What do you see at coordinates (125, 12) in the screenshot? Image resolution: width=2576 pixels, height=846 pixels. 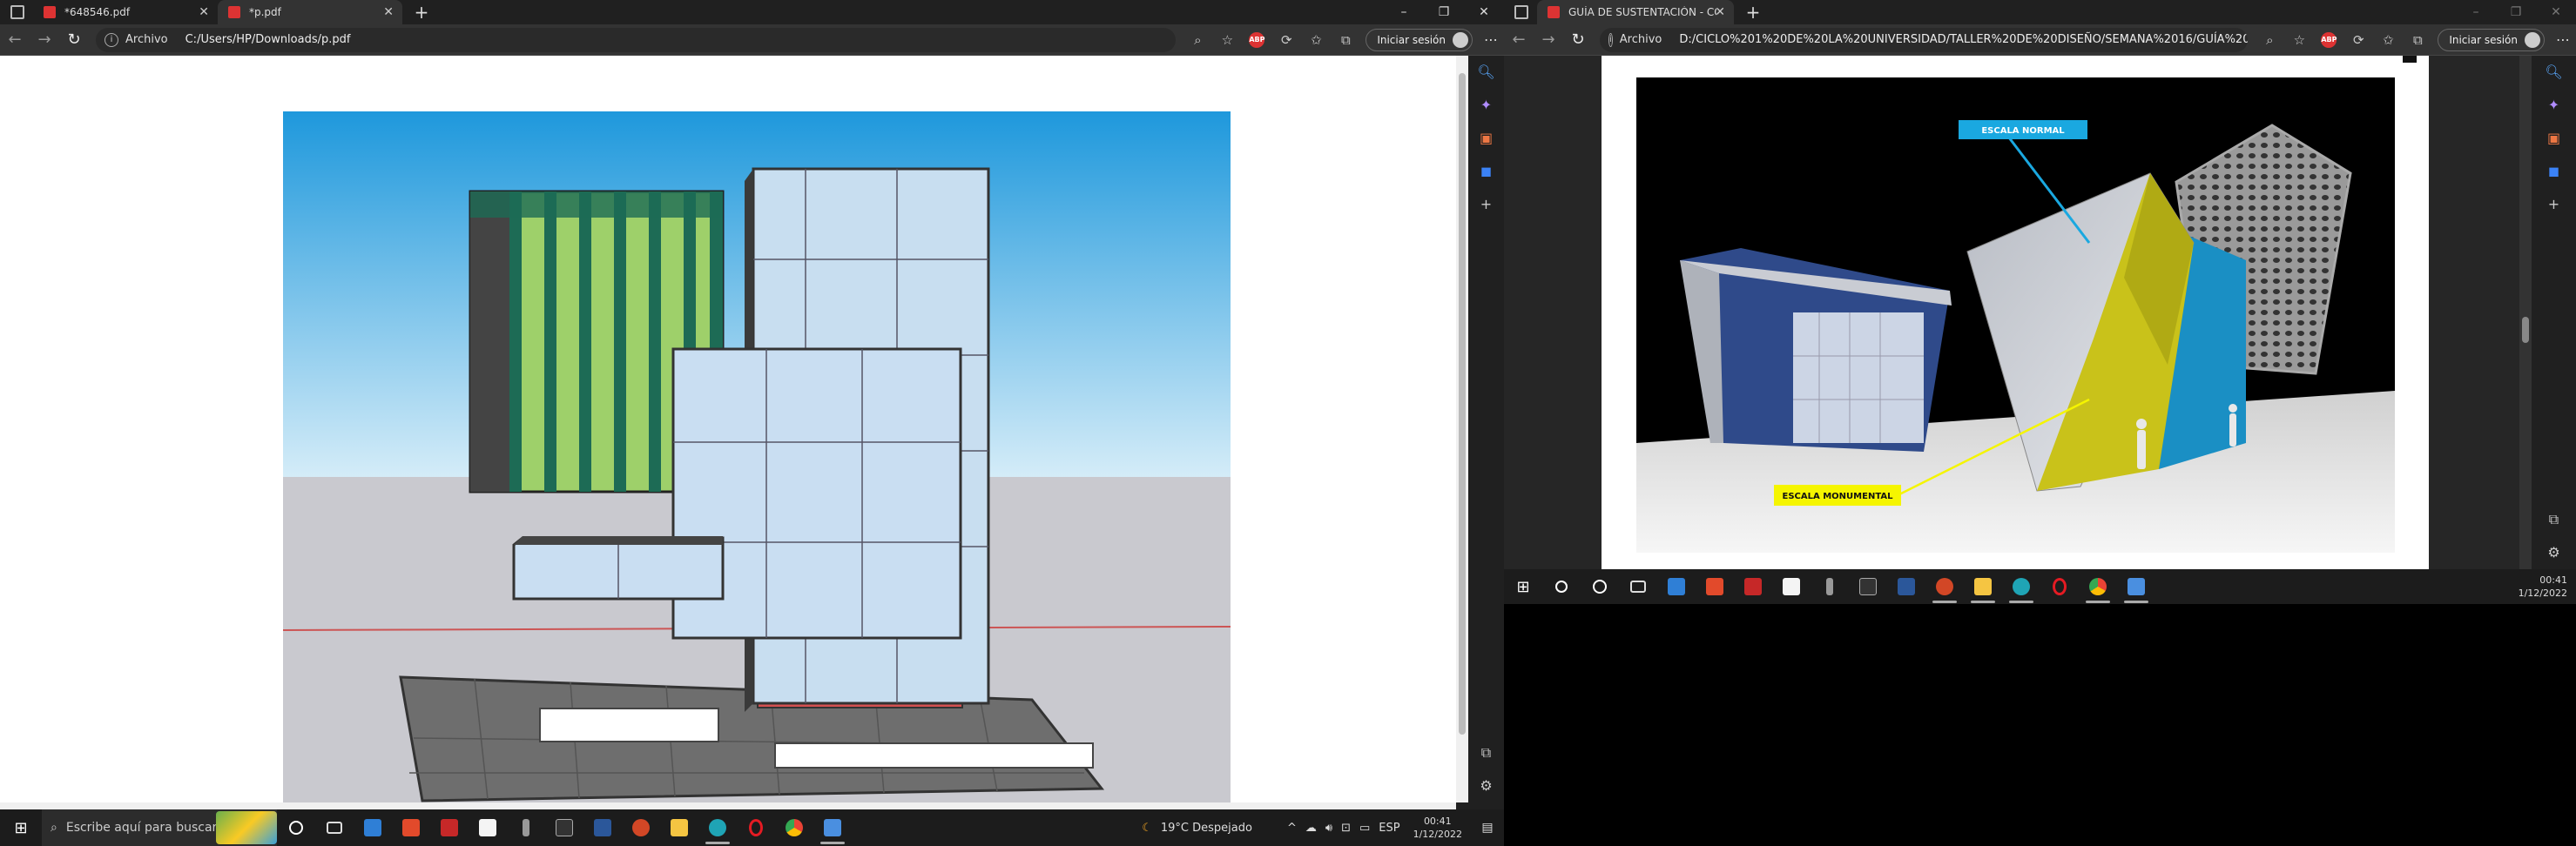 I see `tab-648546: *648546.pdf ✕` at bounding box center [125, 12].